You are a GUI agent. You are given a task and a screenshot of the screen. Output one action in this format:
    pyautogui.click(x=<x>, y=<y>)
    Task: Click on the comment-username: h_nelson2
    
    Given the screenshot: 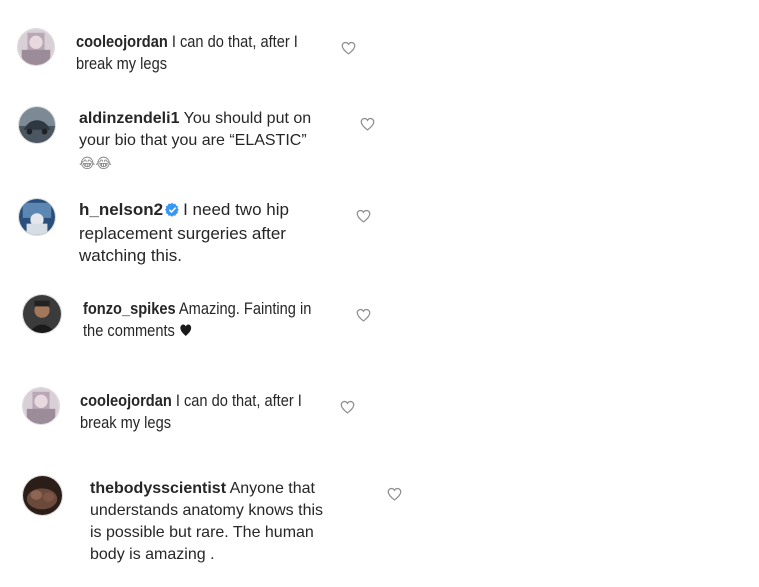 What is the action you would take?
    pyautogui.click(x=121, y=209)
    